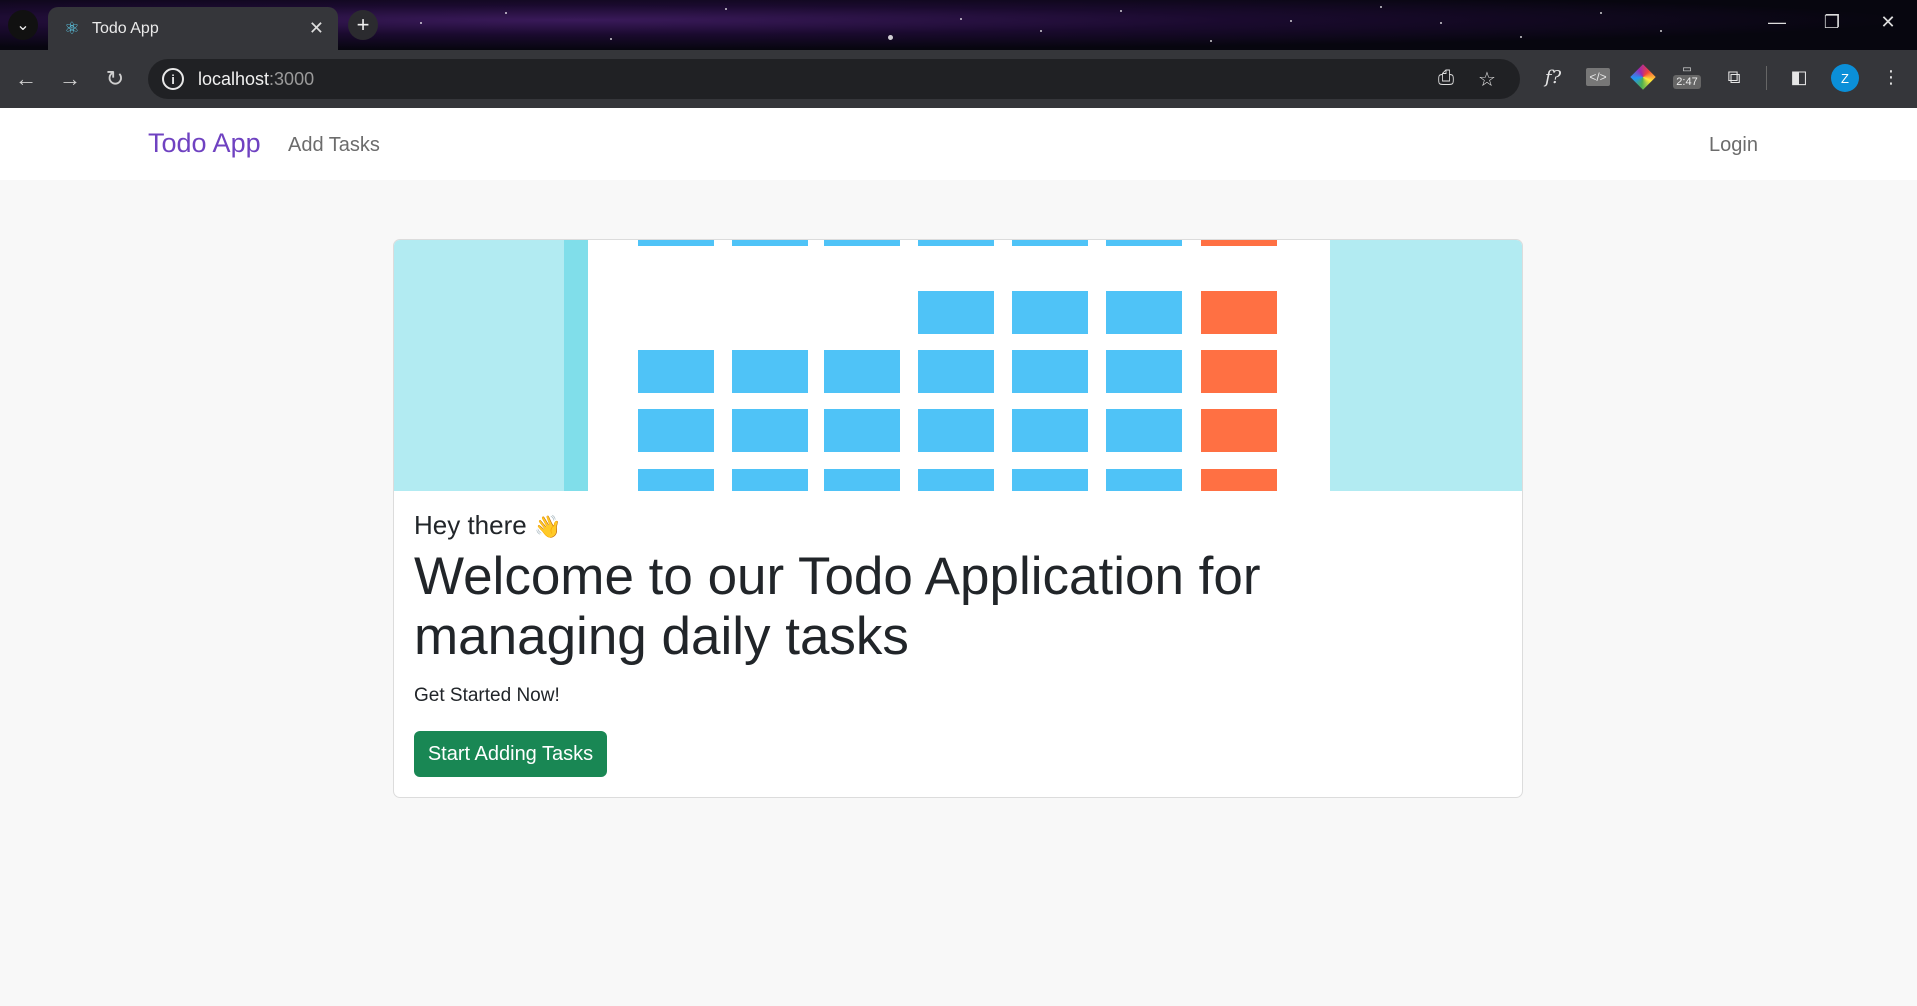 The height and width of the screenshot is (1006, 1917). Describe the element at coordinates (1888, 22) in the screenshot. I see `close-window-icon: ✕` at that location.